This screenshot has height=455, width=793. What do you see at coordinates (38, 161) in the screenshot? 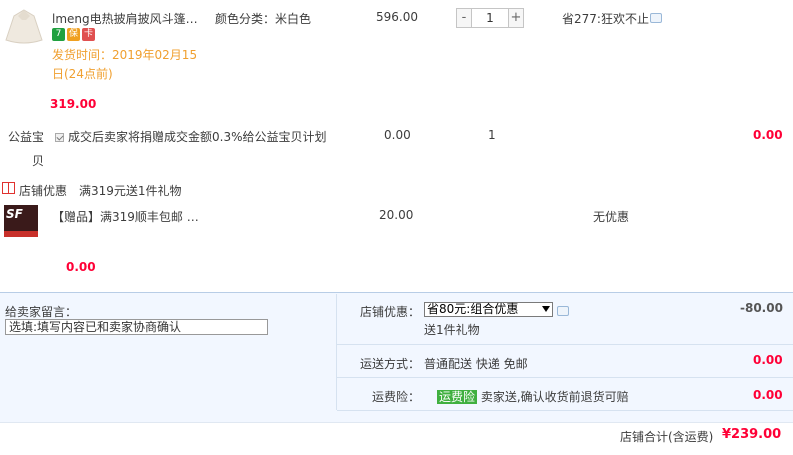
I see `charity-label-2: 贝` at bounding box center [38, 161].